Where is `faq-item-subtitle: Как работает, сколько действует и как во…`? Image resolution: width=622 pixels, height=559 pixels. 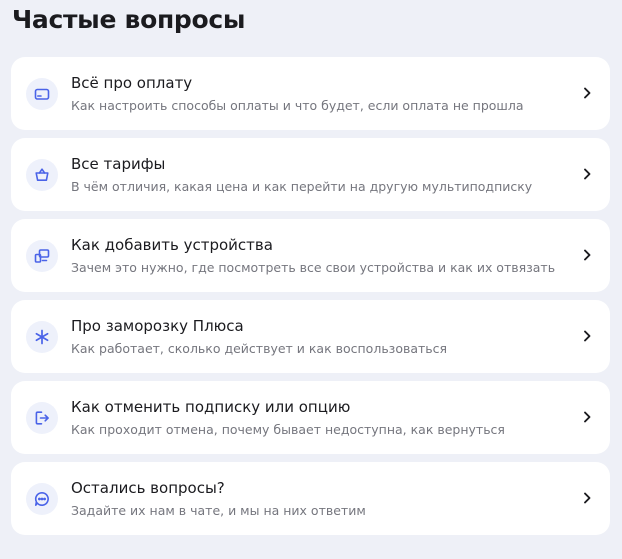
faq-item-subtitle: Как работает, сколько действует и как во… is located at coordinates (259, 348).